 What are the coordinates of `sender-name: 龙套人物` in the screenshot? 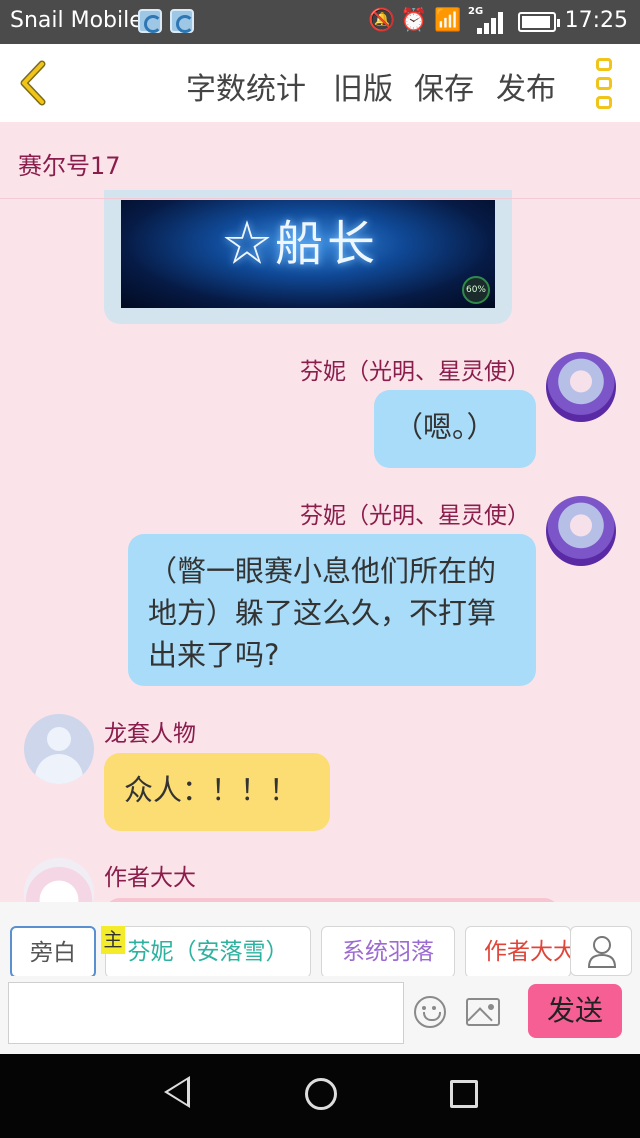 It's located at (150, 734).